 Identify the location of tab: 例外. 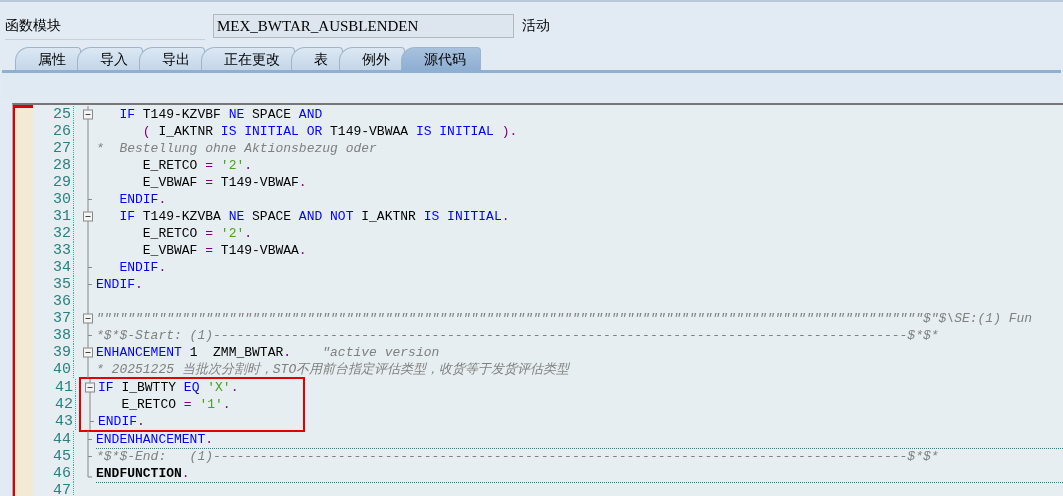
(372, 58).